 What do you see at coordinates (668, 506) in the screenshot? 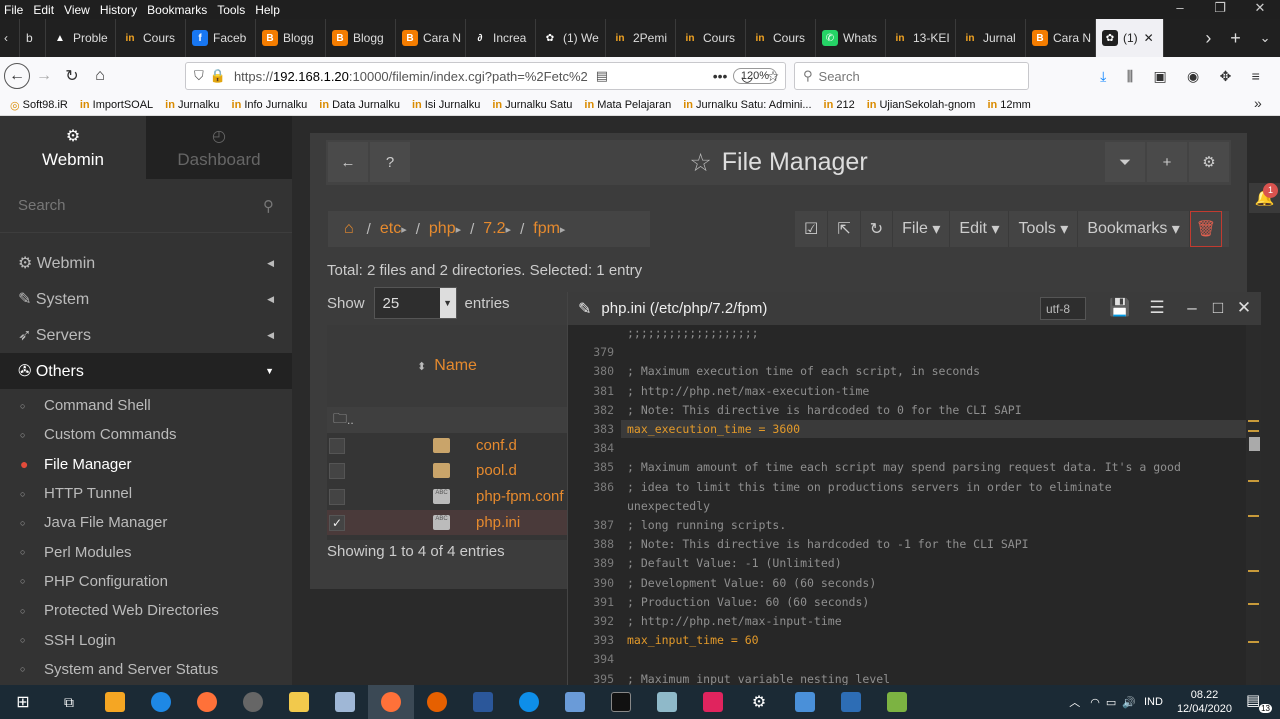
I see `code-line: unexpectedly` at bounding box center [668, 506].